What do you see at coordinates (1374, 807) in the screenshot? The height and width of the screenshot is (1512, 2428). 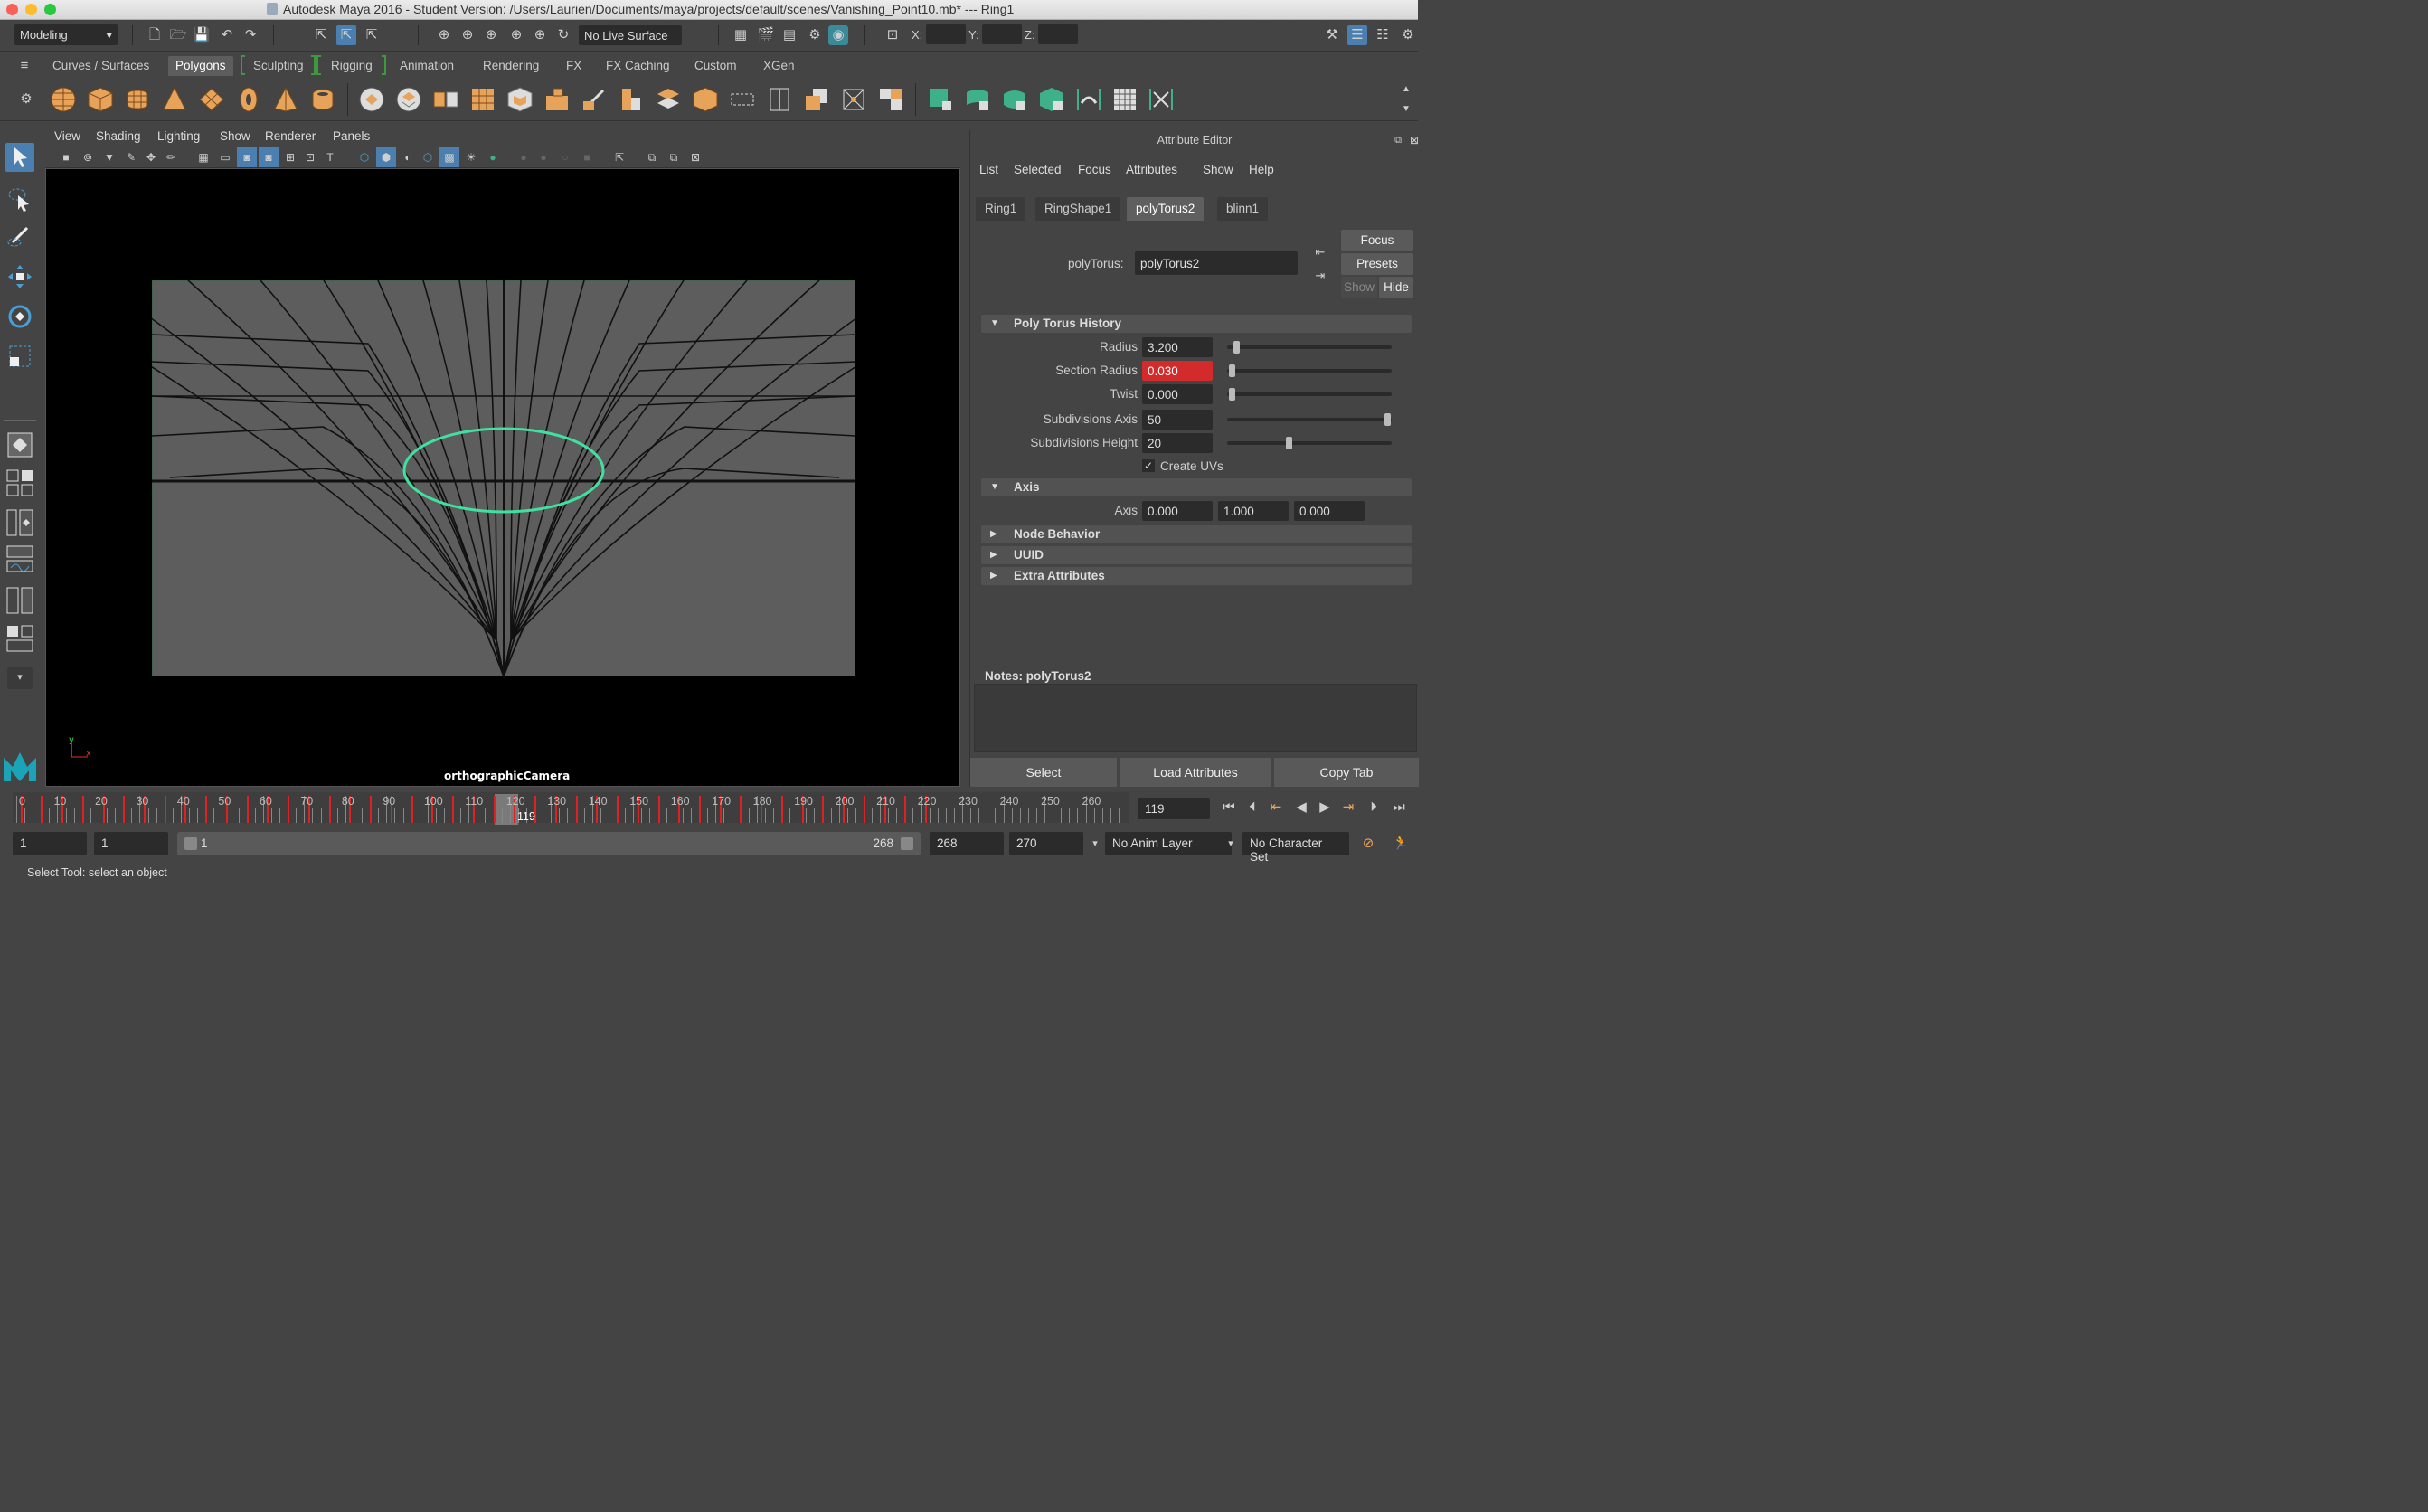 I see `step-forward-frame-icon: ⏵` at bounding box center [1374, 807].